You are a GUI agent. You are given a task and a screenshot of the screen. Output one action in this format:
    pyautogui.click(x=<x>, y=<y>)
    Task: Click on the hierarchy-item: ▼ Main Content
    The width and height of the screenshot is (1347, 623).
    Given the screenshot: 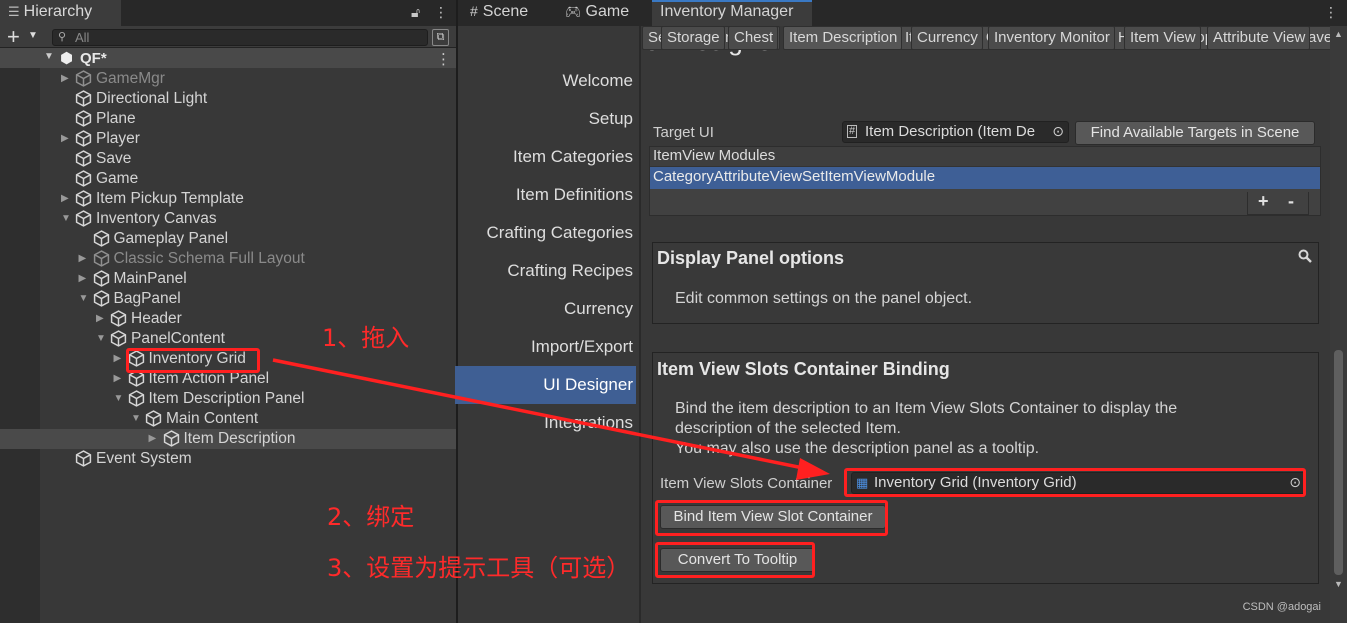 What is the action you would take?
    pyautogui.click(x=228, y=419)
    